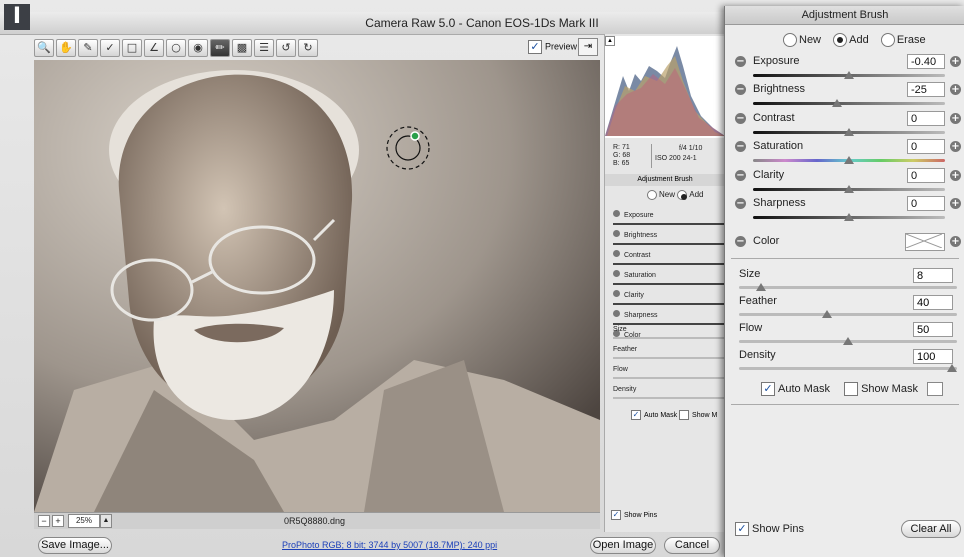 The width and height of the screenshot is (964, 557). What do you see at coordinates (925, 242) in the screenshot?
I see `color-swatch` at bounding box center [925, 242].